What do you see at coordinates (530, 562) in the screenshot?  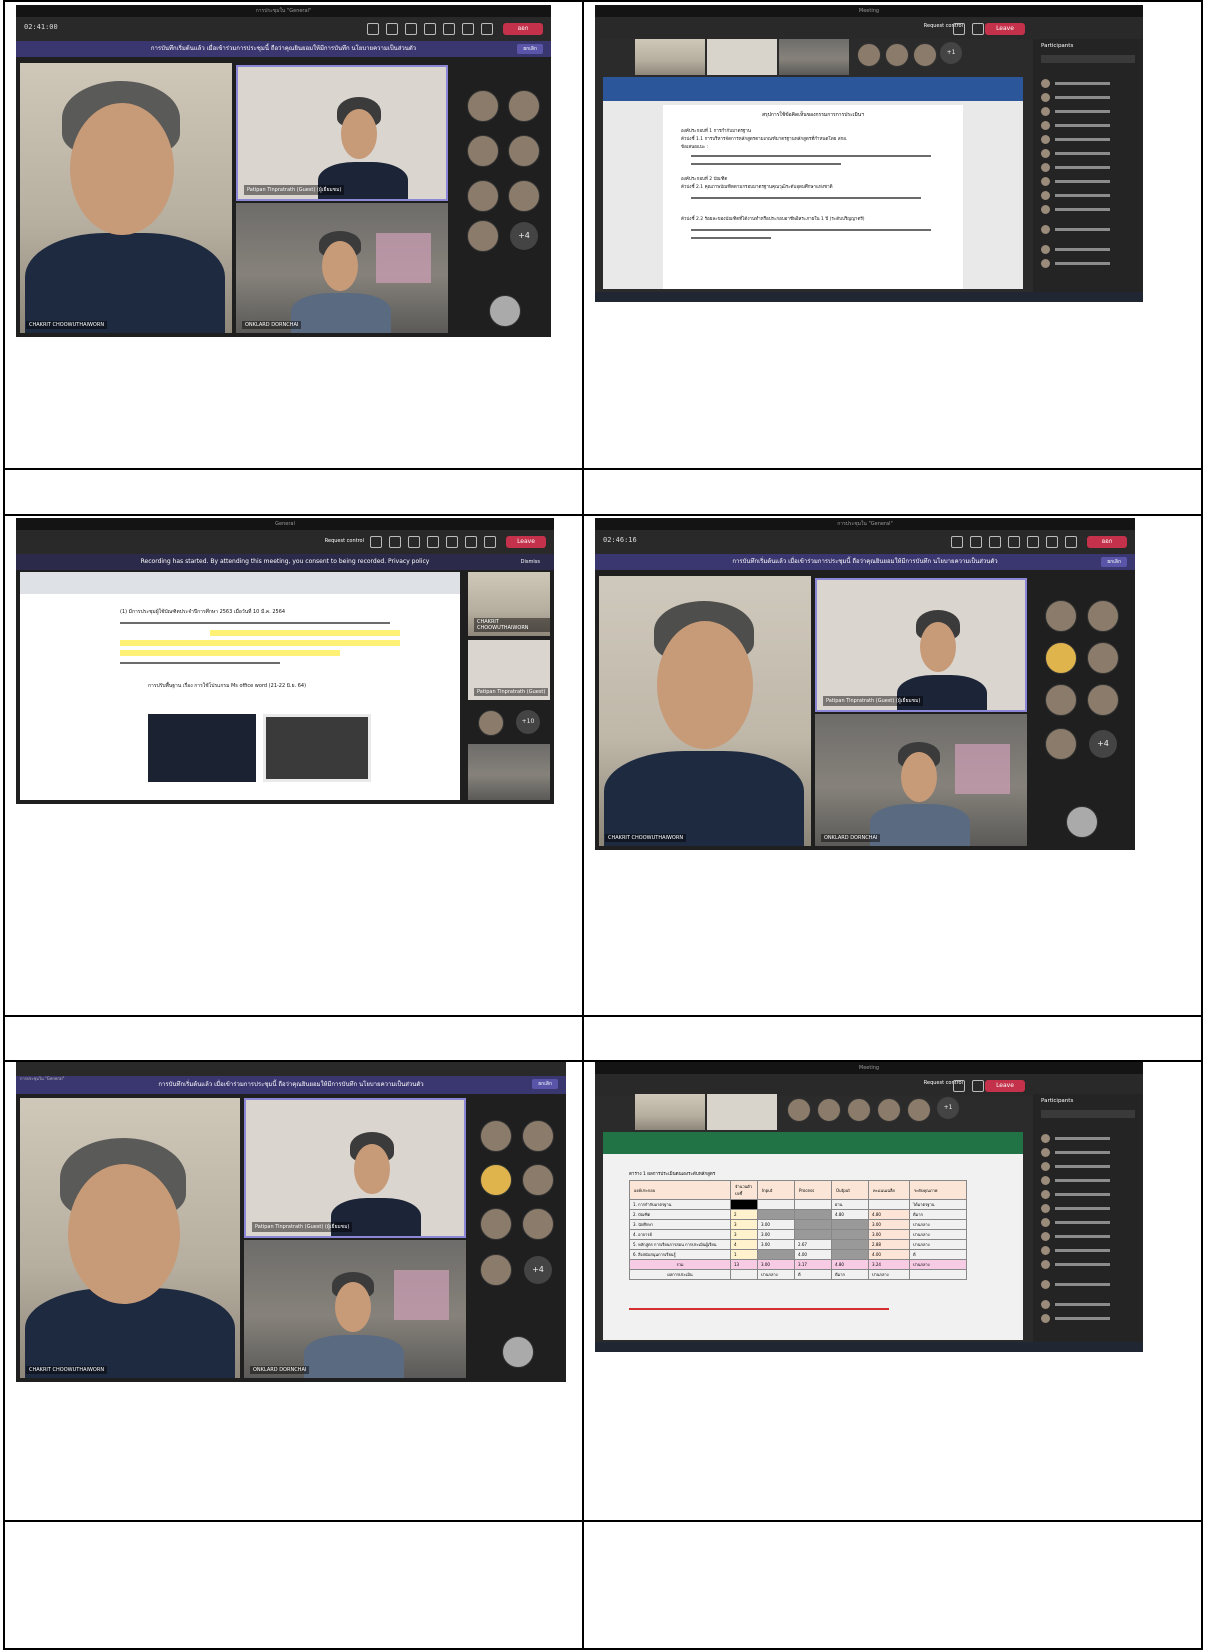 I see `dismiss-button: Dismiss` at bounding box center [530, 562].